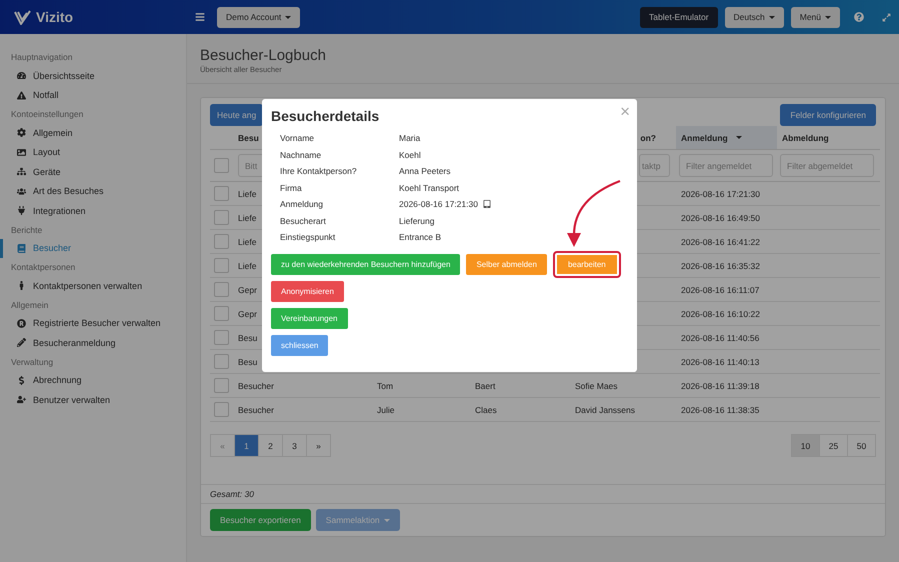  Describe the element at coordinates (593, 213) in the screenshot. I see `annotation-arrow` at that location.